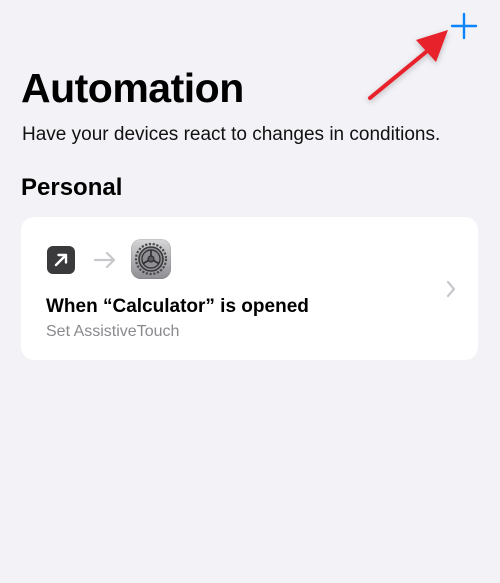 This screenshot has width=500, height=583. What do you see at coordinates (132, 88) in the screenshot?
I see `page-title: Automation` at bounding box center [132, 88].